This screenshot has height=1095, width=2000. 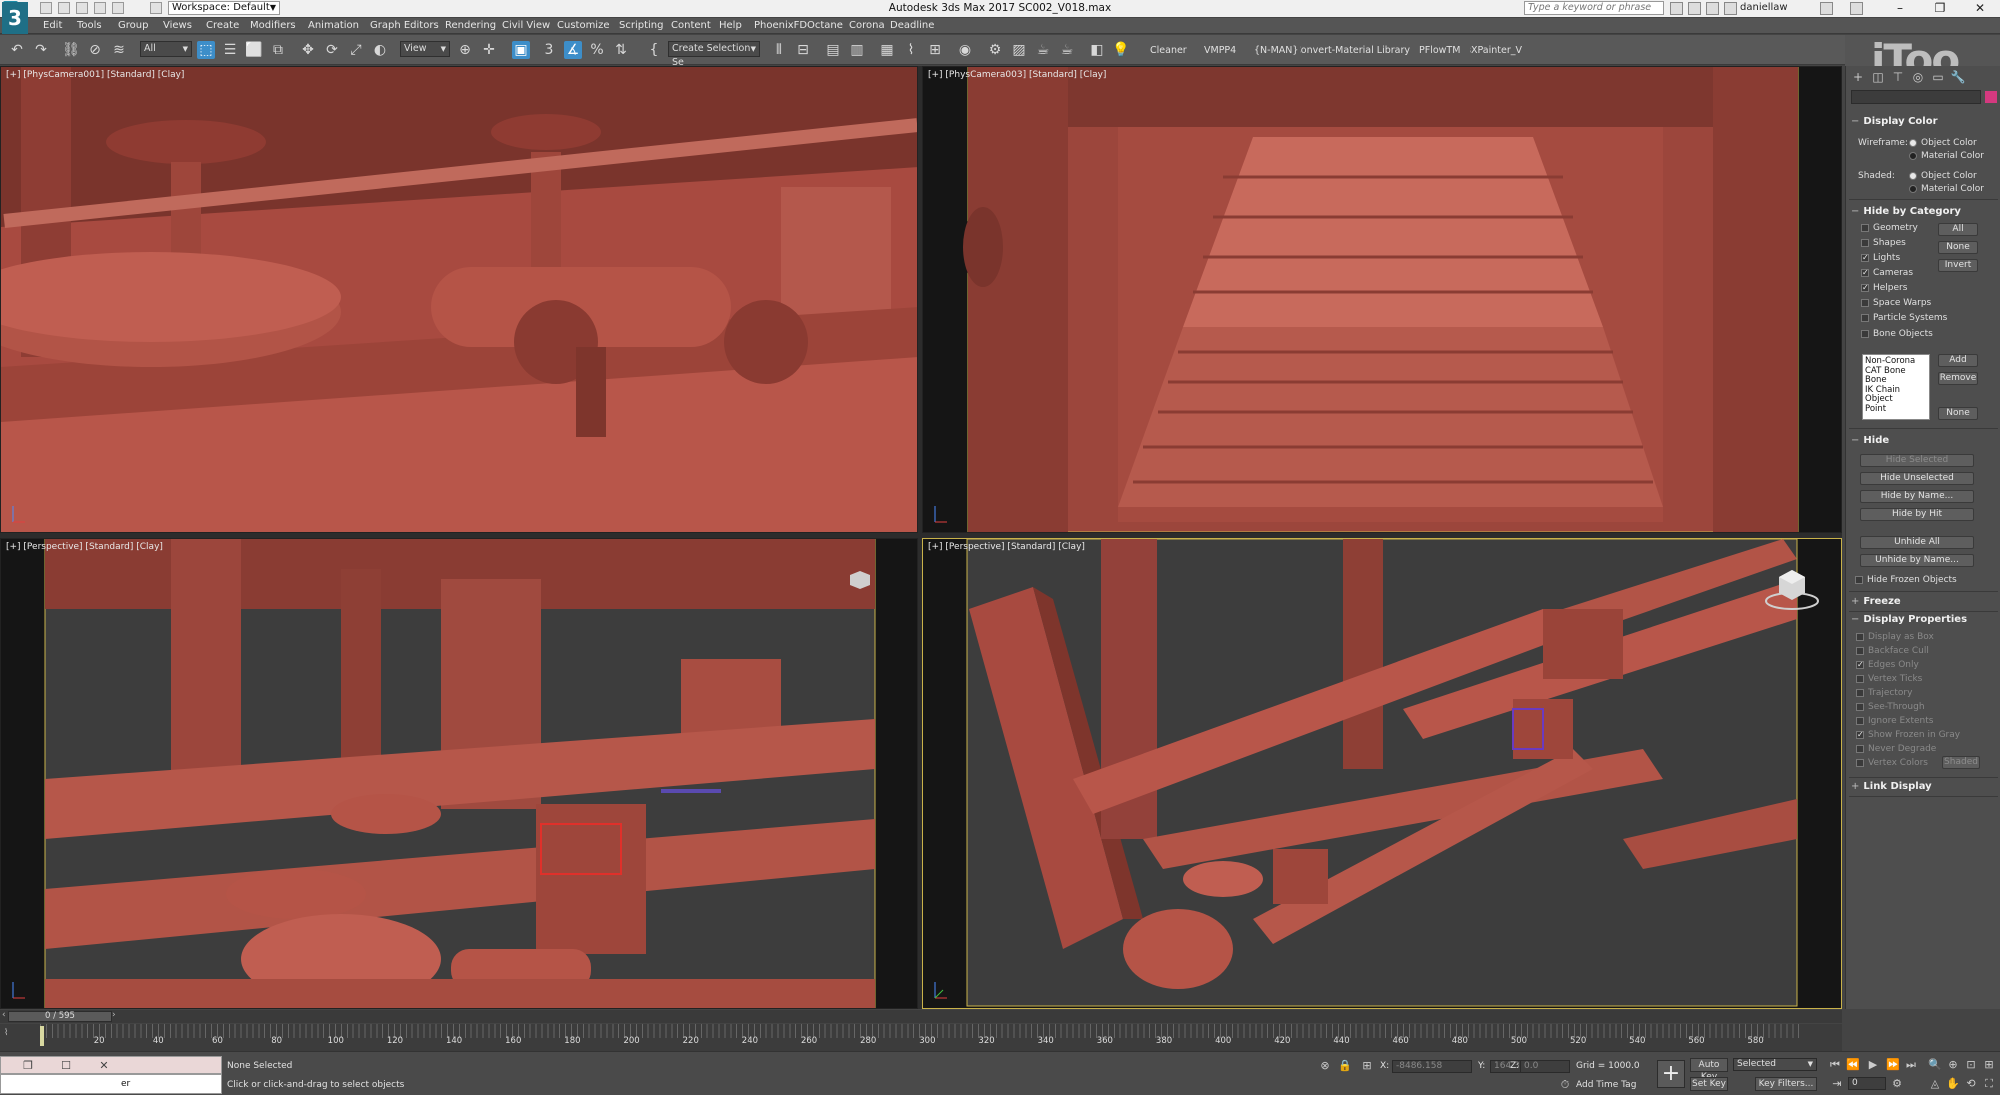 What do you see at coordinates (780, 25) in the screenshot?
I see `menu-phoenixfd: PhoenixFD` at bounding box center [780, 25].